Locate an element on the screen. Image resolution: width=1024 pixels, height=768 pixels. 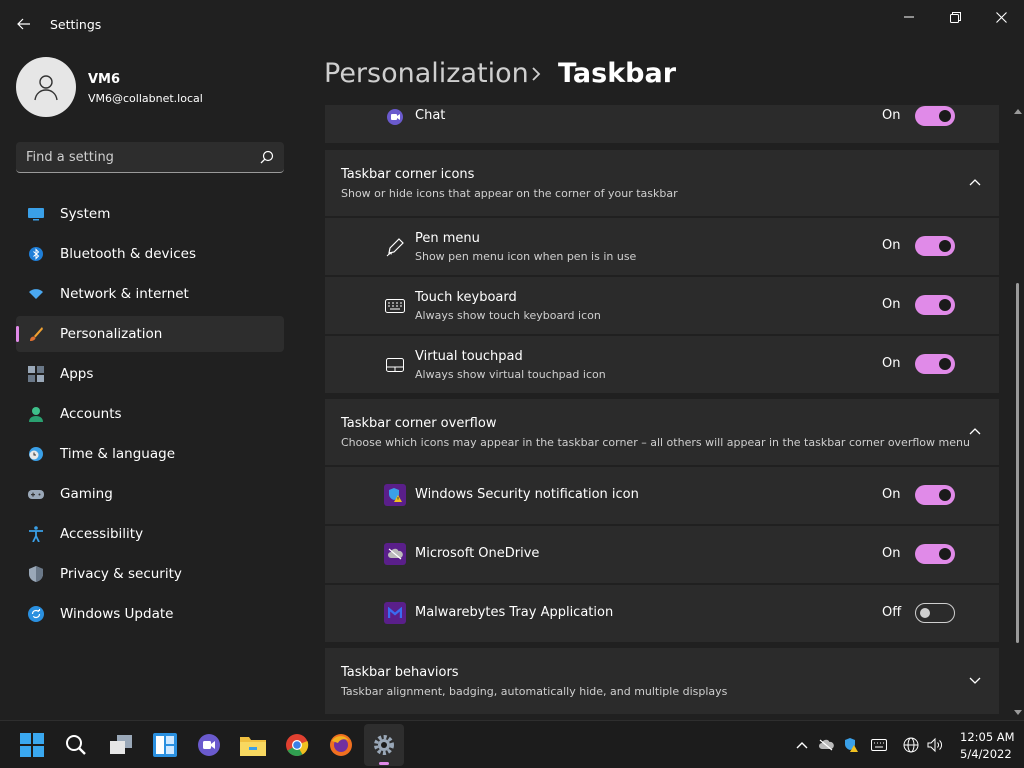
close-button is located at coordinates (1001, 17).